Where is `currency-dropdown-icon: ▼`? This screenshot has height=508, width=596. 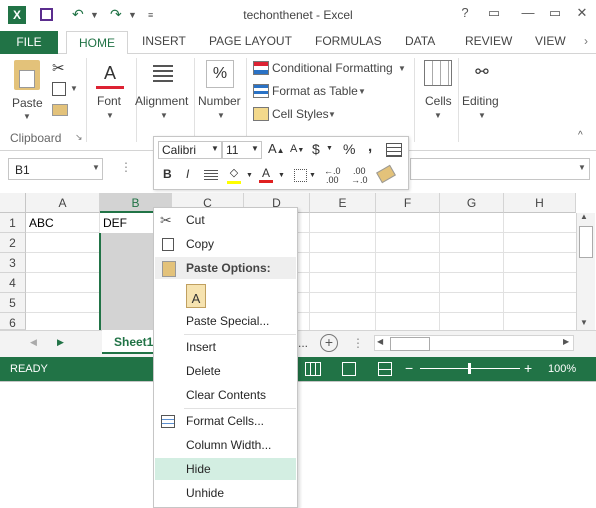 currency-dropdown-icon: ▼ is located at coordinates (329, 148).